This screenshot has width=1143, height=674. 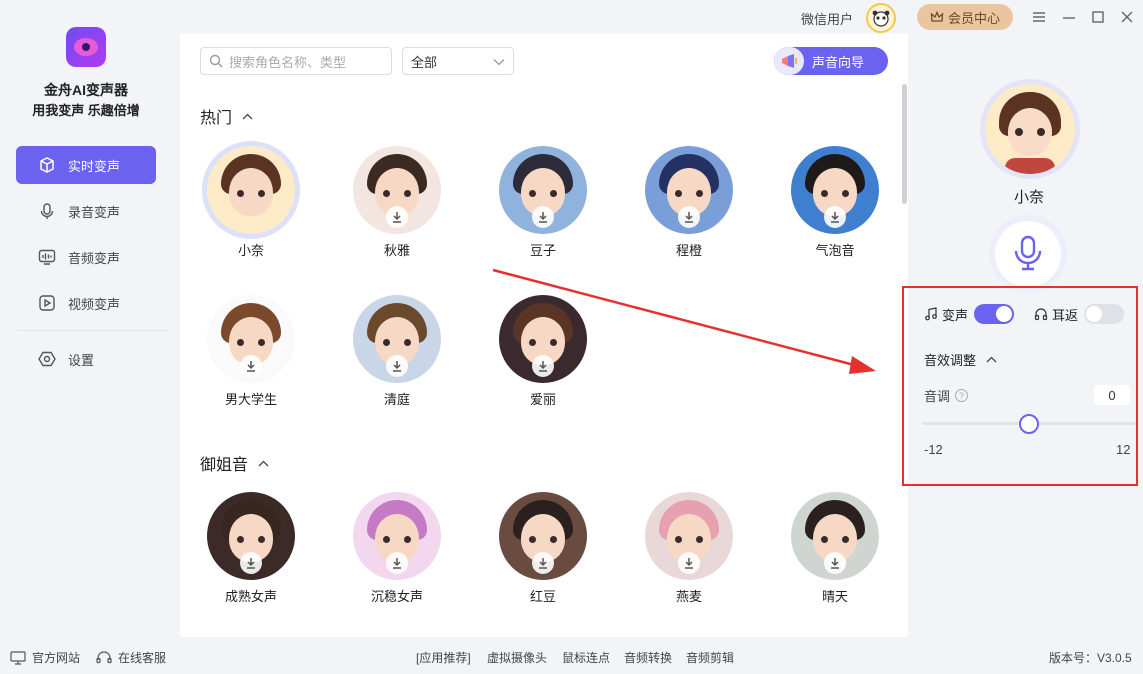 What do you see at coordinates (86, 359) in the screenshot?
I see `sidebar-item-settings: 设置` at bounding box center [86, 359].